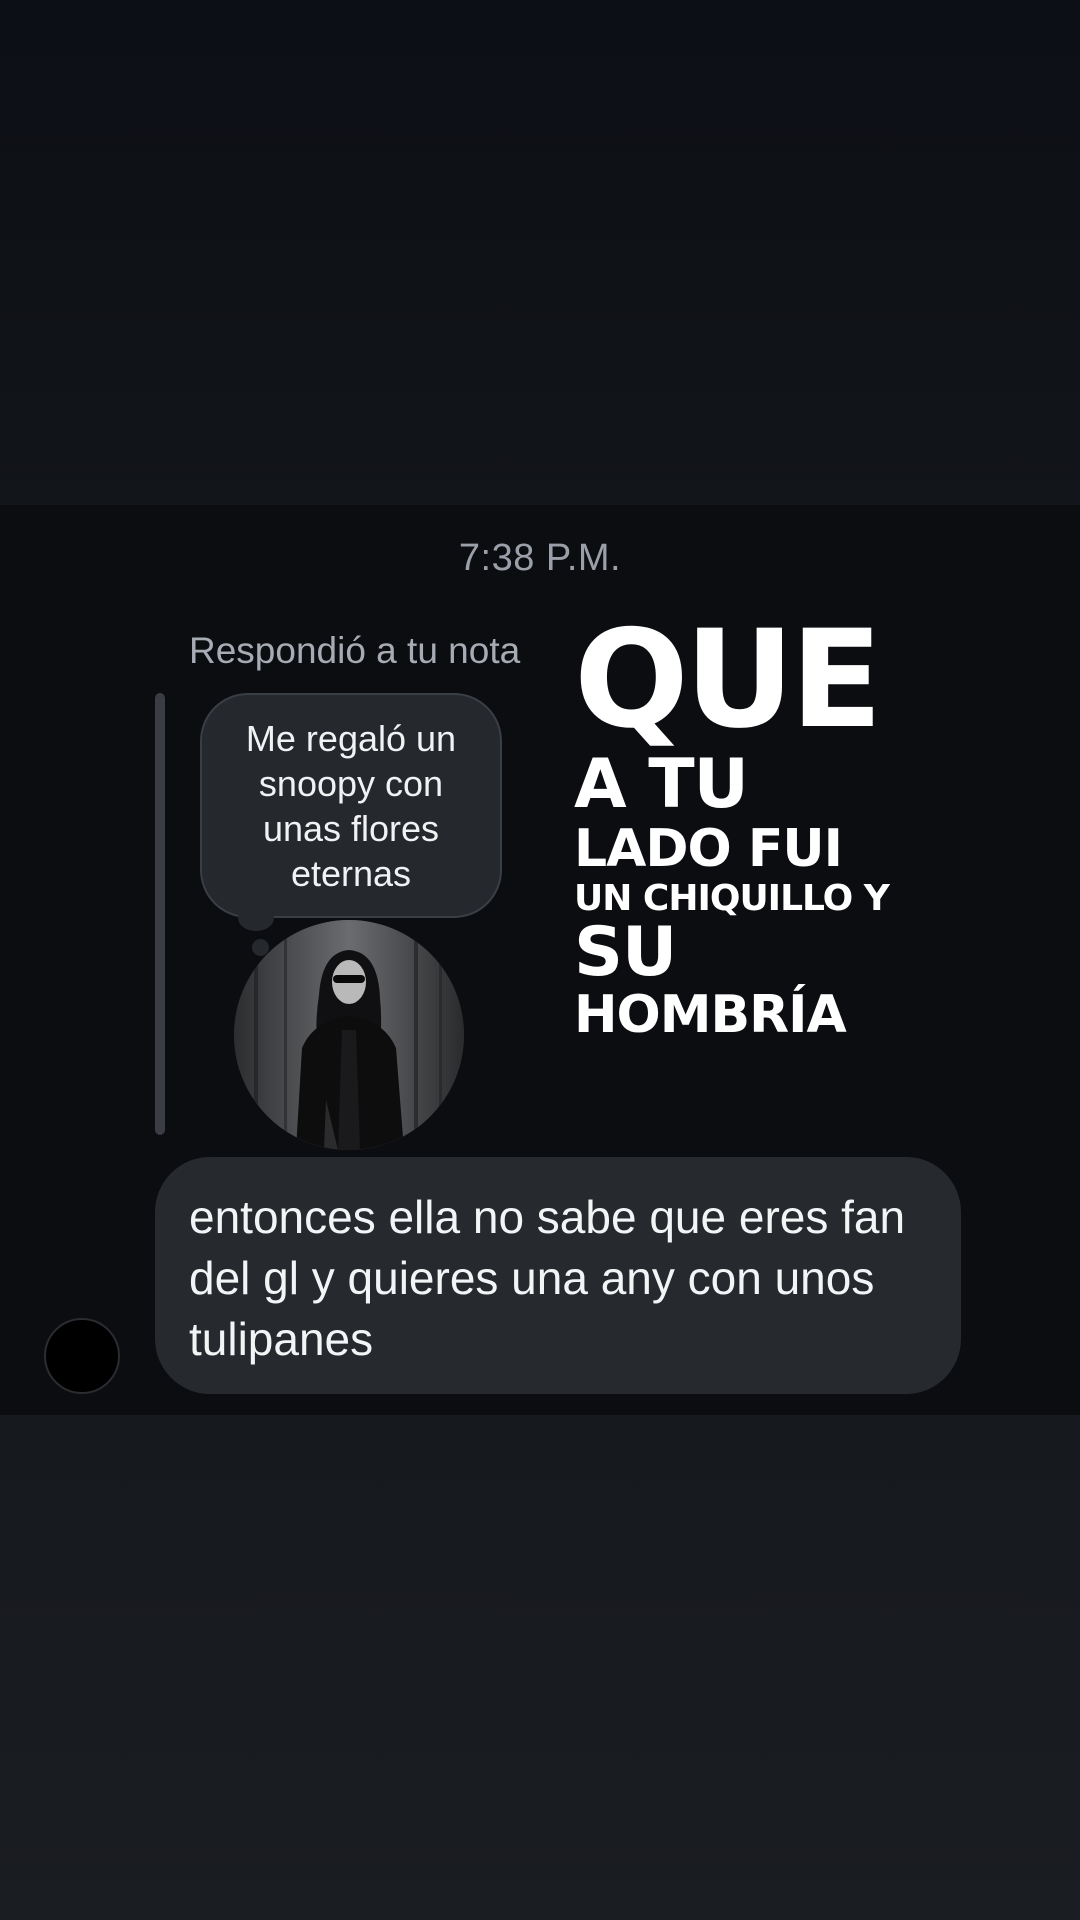 The height and width of the screenshot is (1920, 1080). I want to click on lyrics-line-2: A TU, so click(661, 784).